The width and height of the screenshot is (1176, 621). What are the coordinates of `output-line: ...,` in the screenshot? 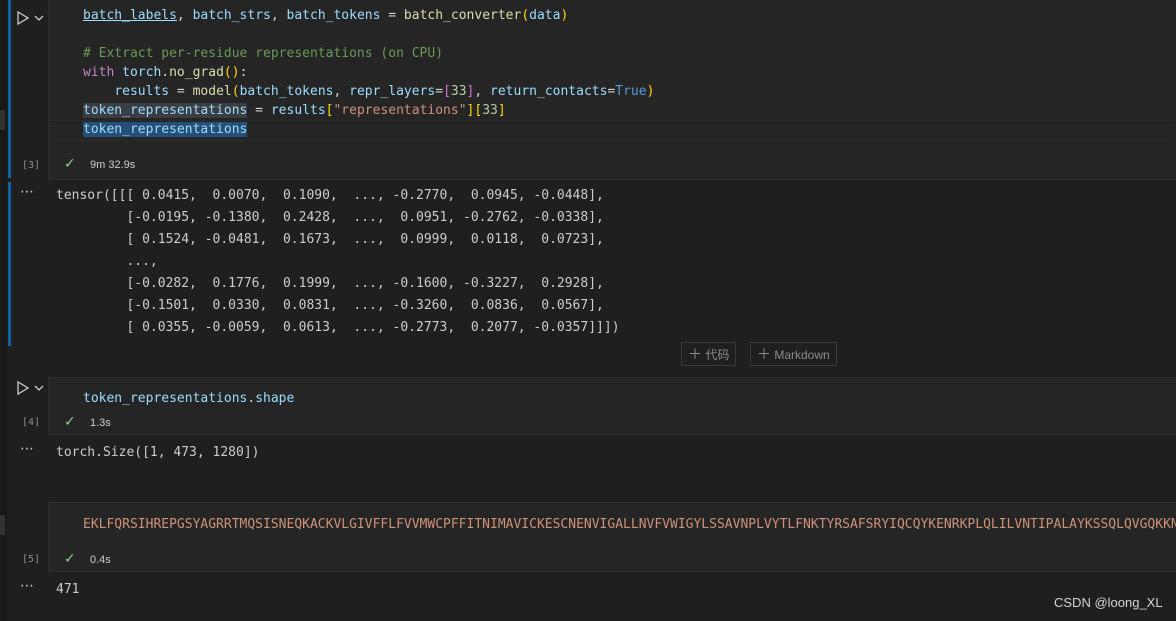 It's located at (107, 261).